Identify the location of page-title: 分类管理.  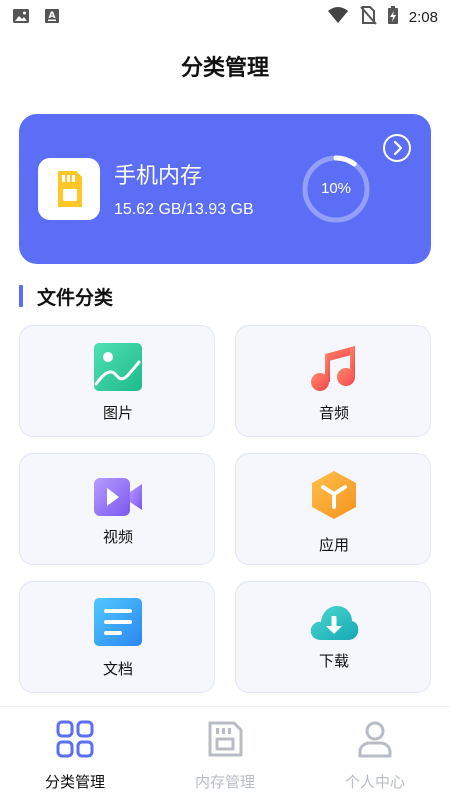
(224, 68).